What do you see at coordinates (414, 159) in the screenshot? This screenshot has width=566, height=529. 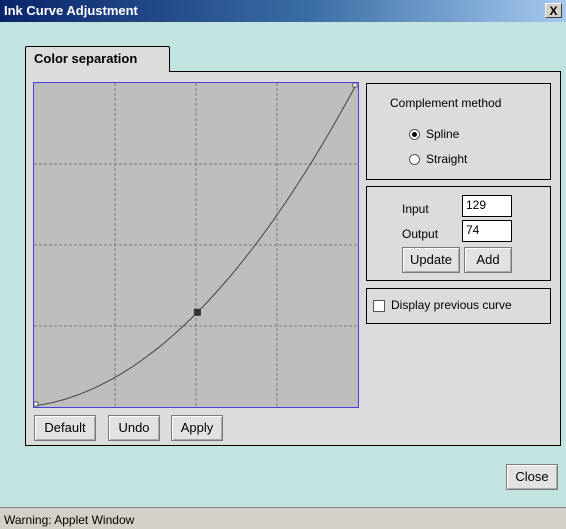 I see `straight-radio` at bounding box center [414, 159].